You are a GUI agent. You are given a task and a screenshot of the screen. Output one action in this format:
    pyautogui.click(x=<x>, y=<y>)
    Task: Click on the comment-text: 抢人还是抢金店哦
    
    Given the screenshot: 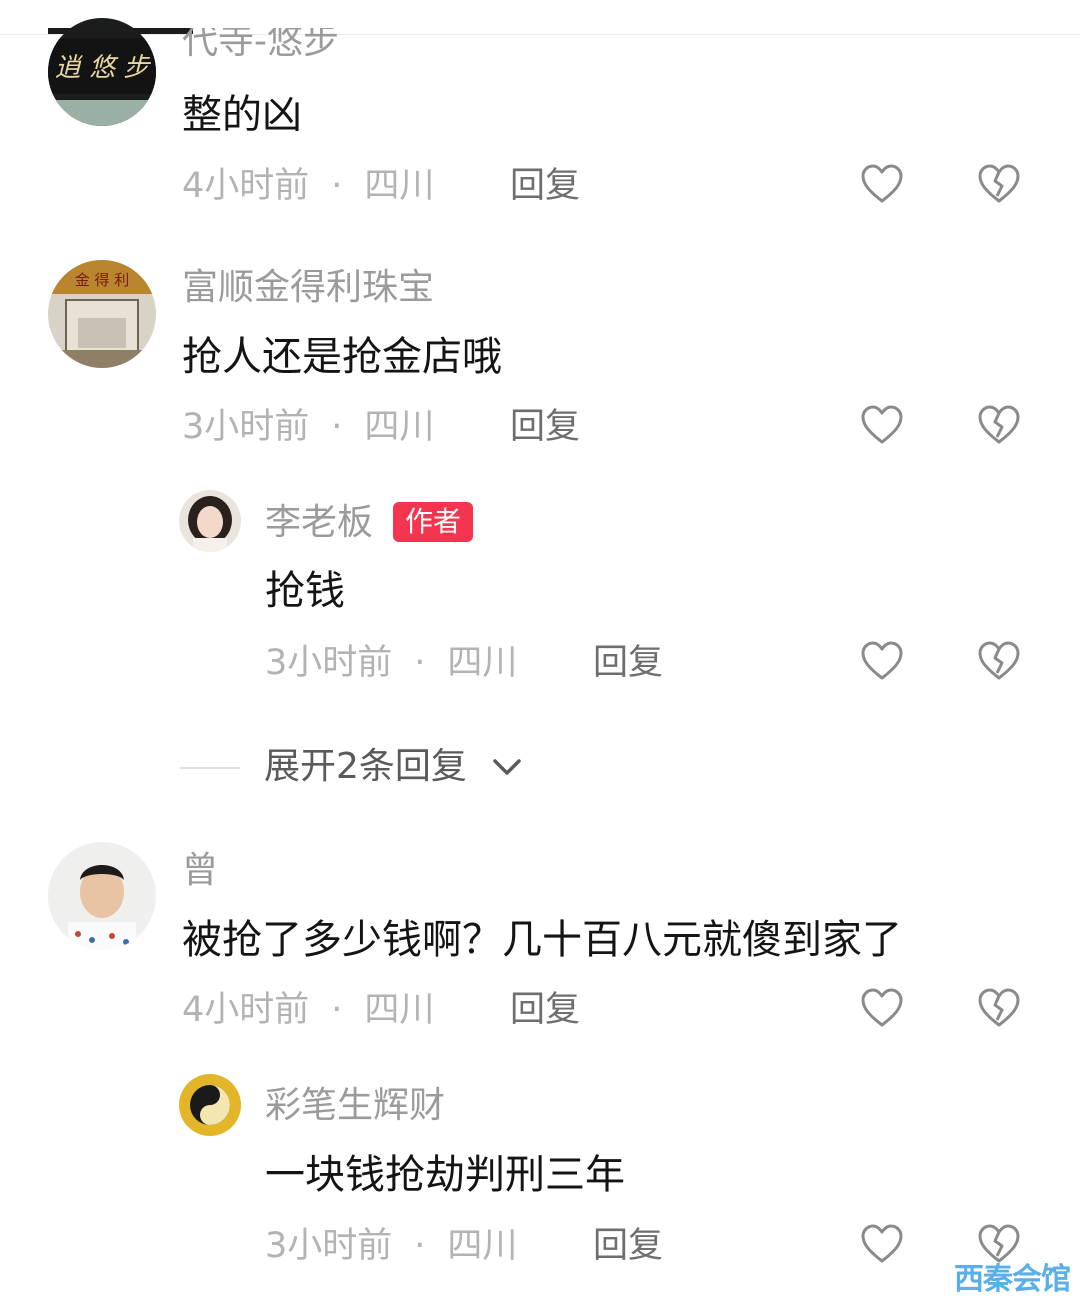 What is the action you would take?
    pyautogui.click(x=342, y=357)
    